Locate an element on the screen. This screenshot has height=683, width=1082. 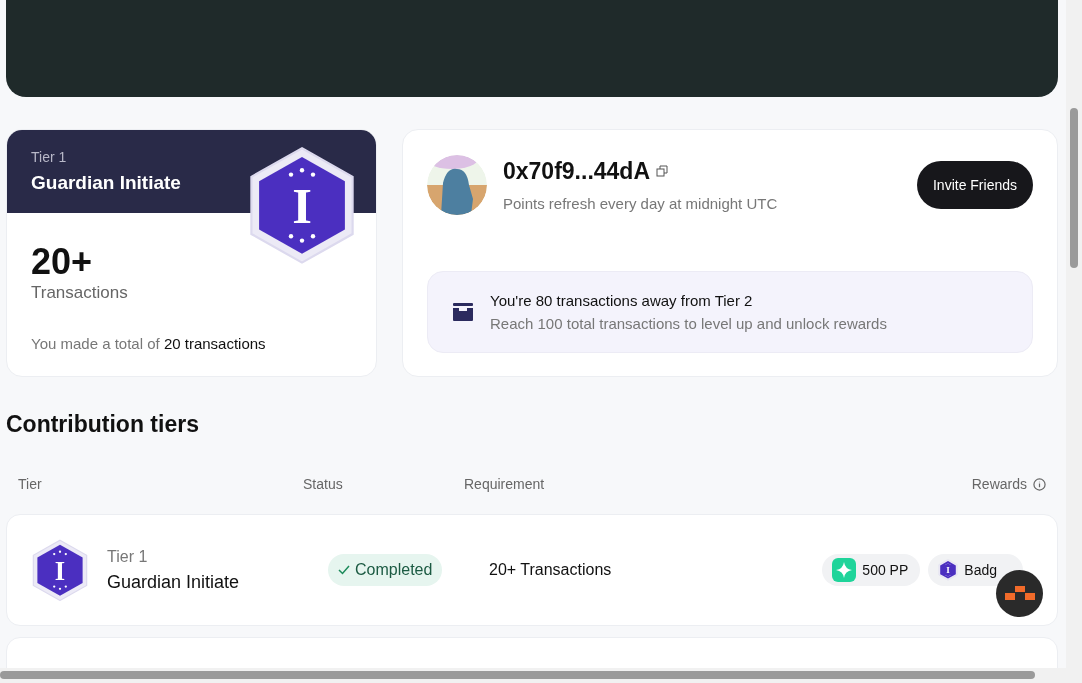
badge-icon: I is located at coordinates (948, 570).